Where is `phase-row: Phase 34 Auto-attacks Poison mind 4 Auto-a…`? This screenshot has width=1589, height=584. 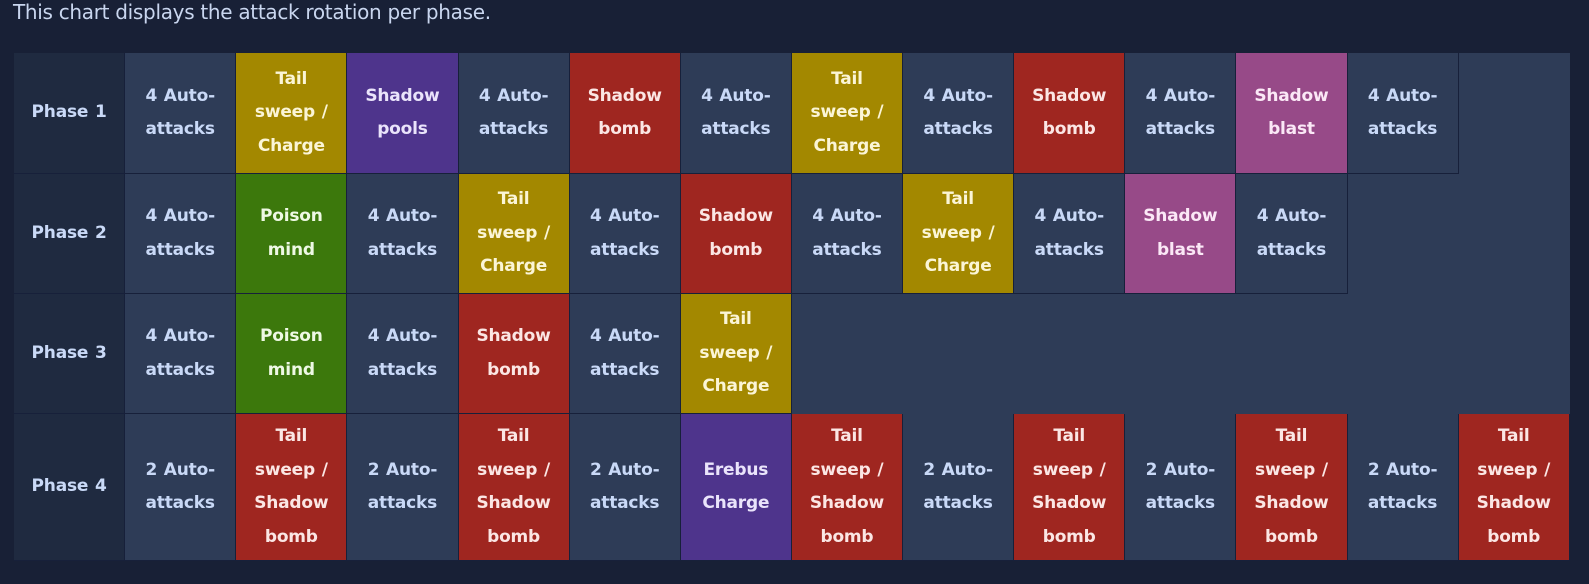
phase-row: Phase 34 Auto-attacks Poison mind 4 Auto-a… is located at coordinates (403, 354).